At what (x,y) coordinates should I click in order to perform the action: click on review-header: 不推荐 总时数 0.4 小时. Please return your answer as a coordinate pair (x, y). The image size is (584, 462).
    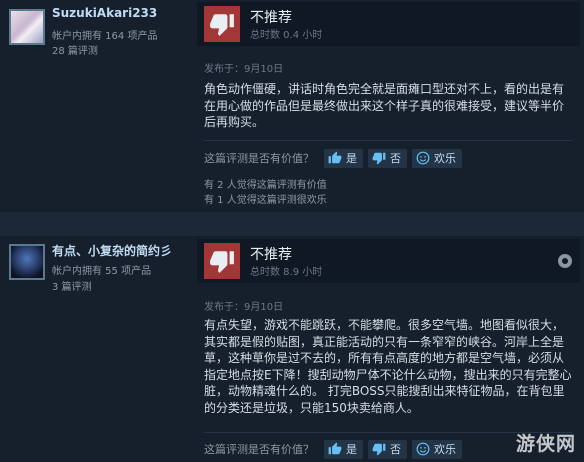
    Looking at the image, I should click on (388, 24).